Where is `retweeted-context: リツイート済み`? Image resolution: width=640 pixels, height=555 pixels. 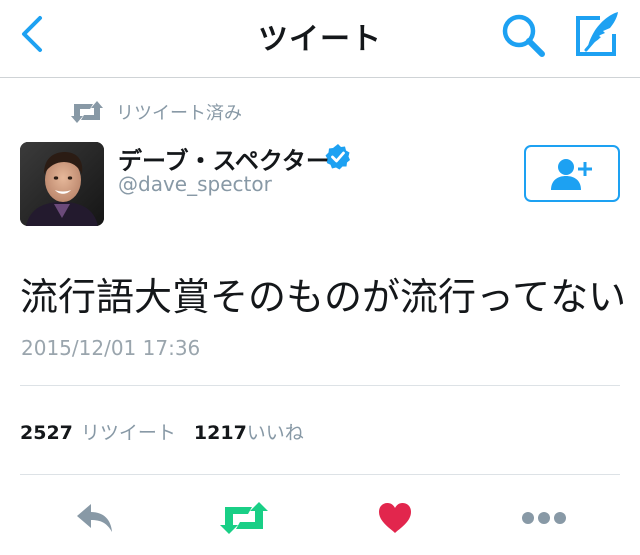
retweeted-context: リツイート済み is located at coordinates (156, 112).